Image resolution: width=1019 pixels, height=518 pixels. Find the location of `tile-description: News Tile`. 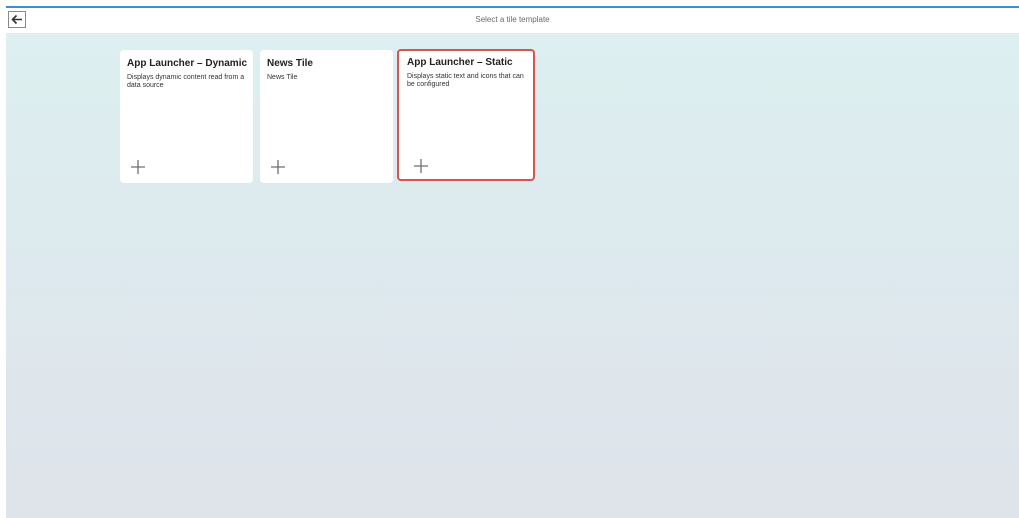

tile-description: News Tile is located at coordinates (282, 77).